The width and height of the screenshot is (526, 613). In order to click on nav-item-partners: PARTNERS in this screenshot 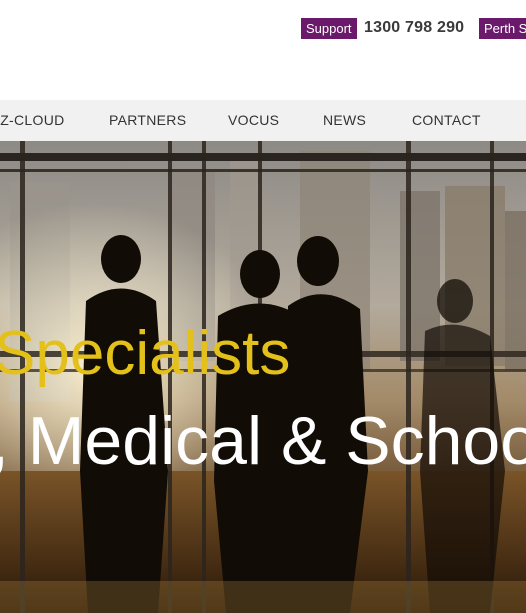, I will do `click(147, 120)`.